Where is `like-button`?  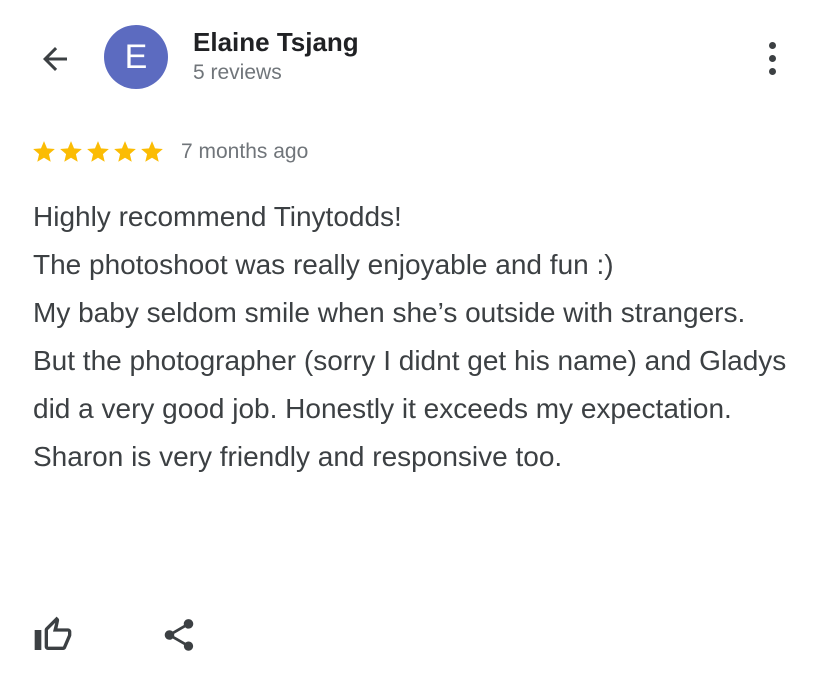 like-button is located at coordinates (53, 635).